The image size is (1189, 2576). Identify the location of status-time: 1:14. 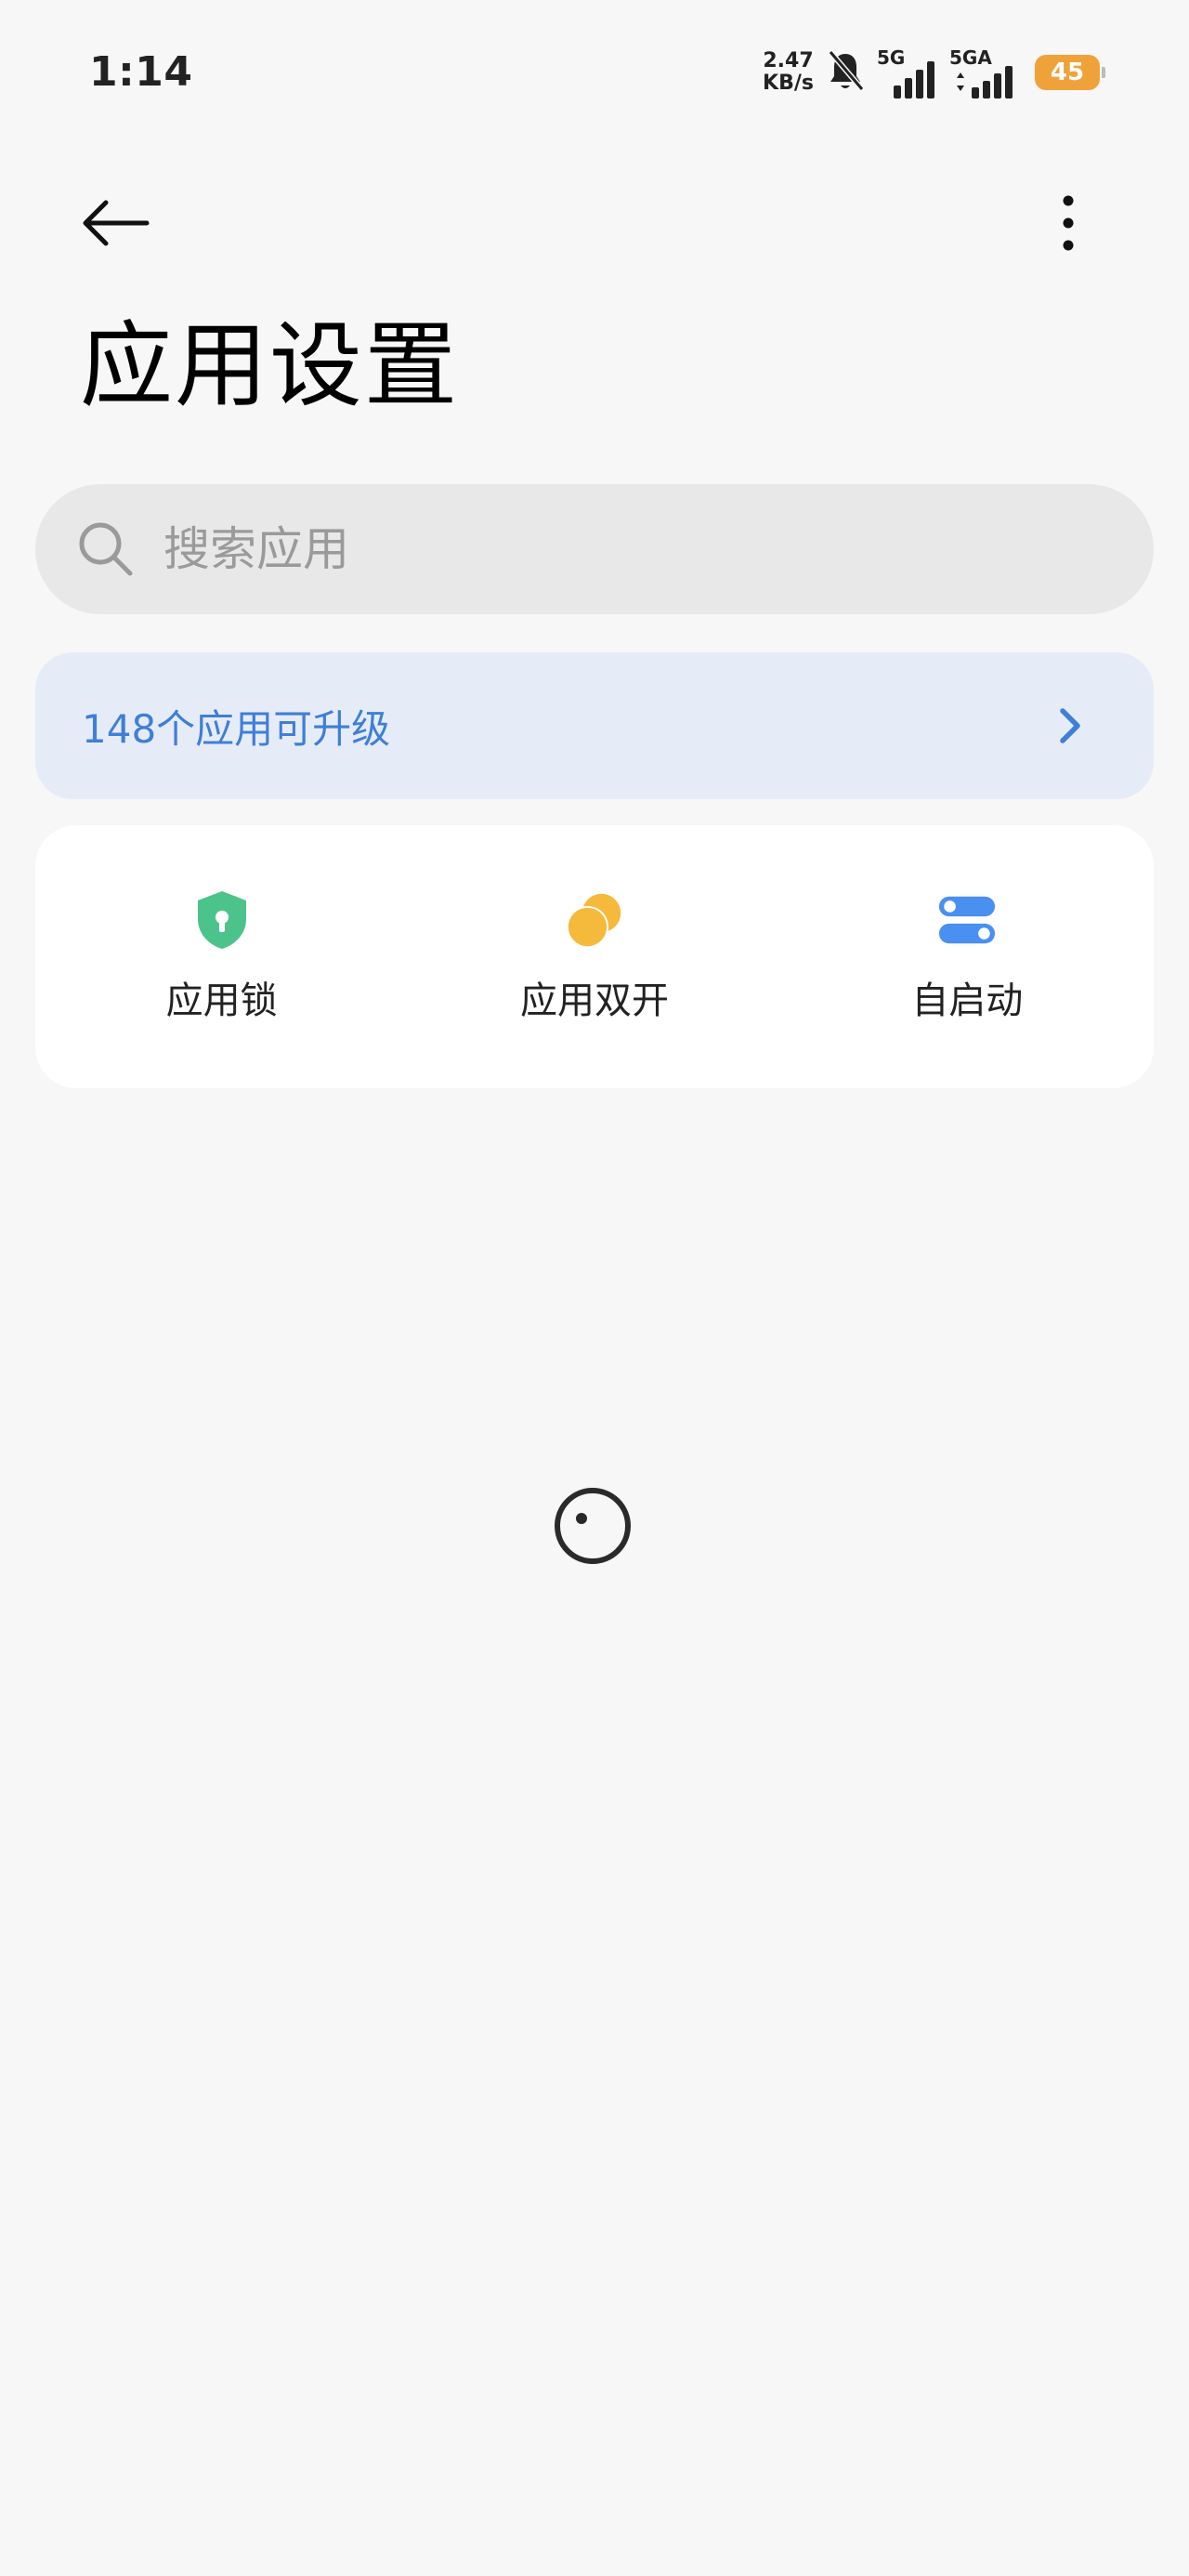
(141, 72).